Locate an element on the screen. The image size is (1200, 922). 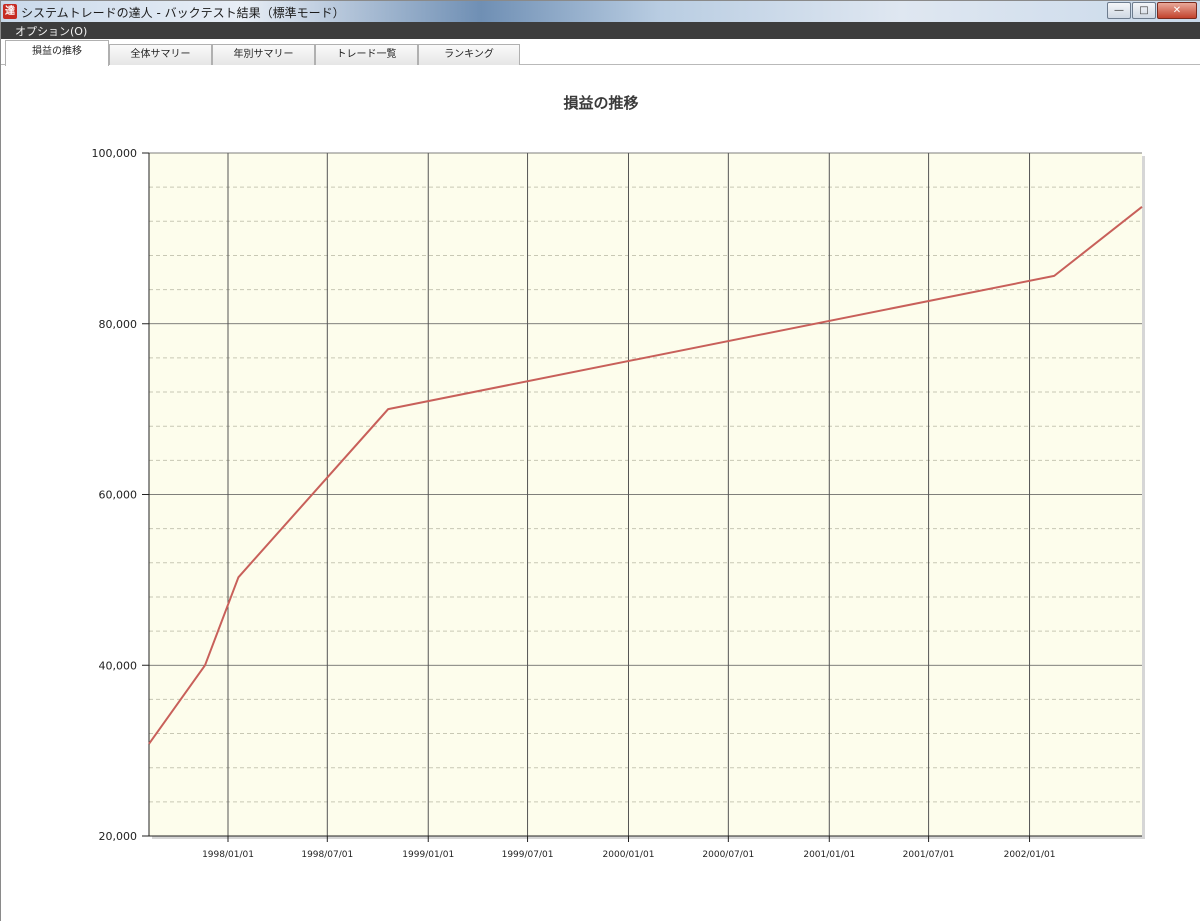
tab-trade-list: トレード一覧 is located at coordinates (366, 54).